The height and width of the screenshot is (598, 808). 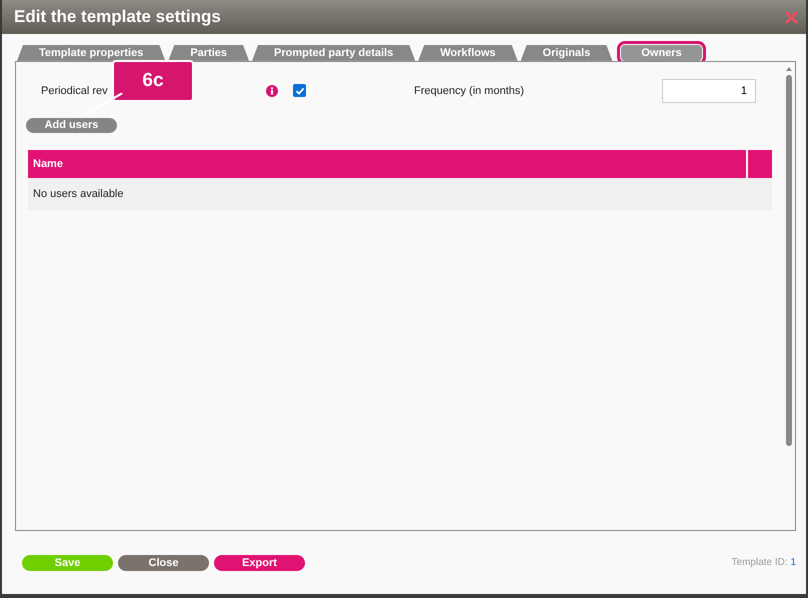 What do you see at coordinates (163, 562) in the screenshot?
I see `close-button: Close` at bounding box center [163, 562].